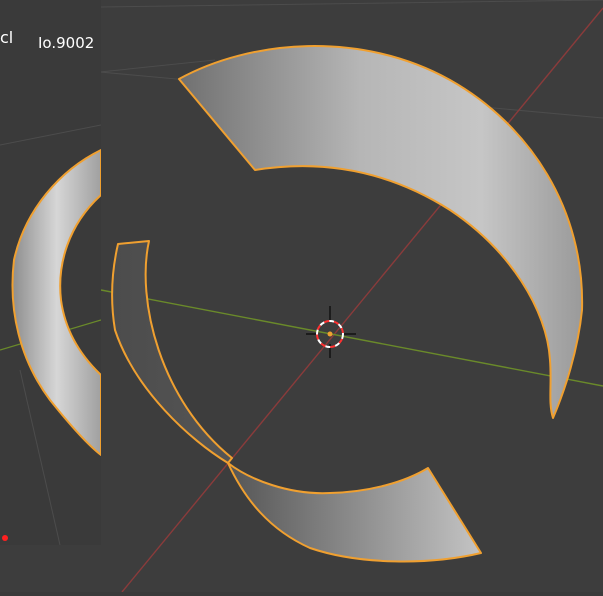 The image size is (603, 596). I want to click on overlay-text-left: cl, so click(7, 37).